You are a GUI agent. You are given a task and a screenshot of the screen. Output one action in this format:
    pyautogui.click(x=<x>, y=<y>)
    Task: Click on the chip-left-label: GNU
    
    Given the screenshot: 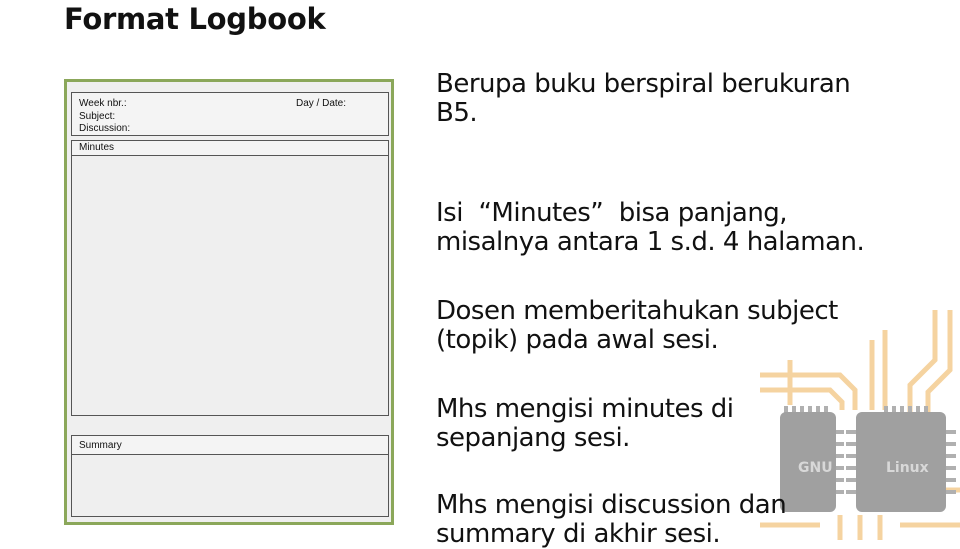 What is the action you would take?
    pyautogui.click(x=815, y=468)
    